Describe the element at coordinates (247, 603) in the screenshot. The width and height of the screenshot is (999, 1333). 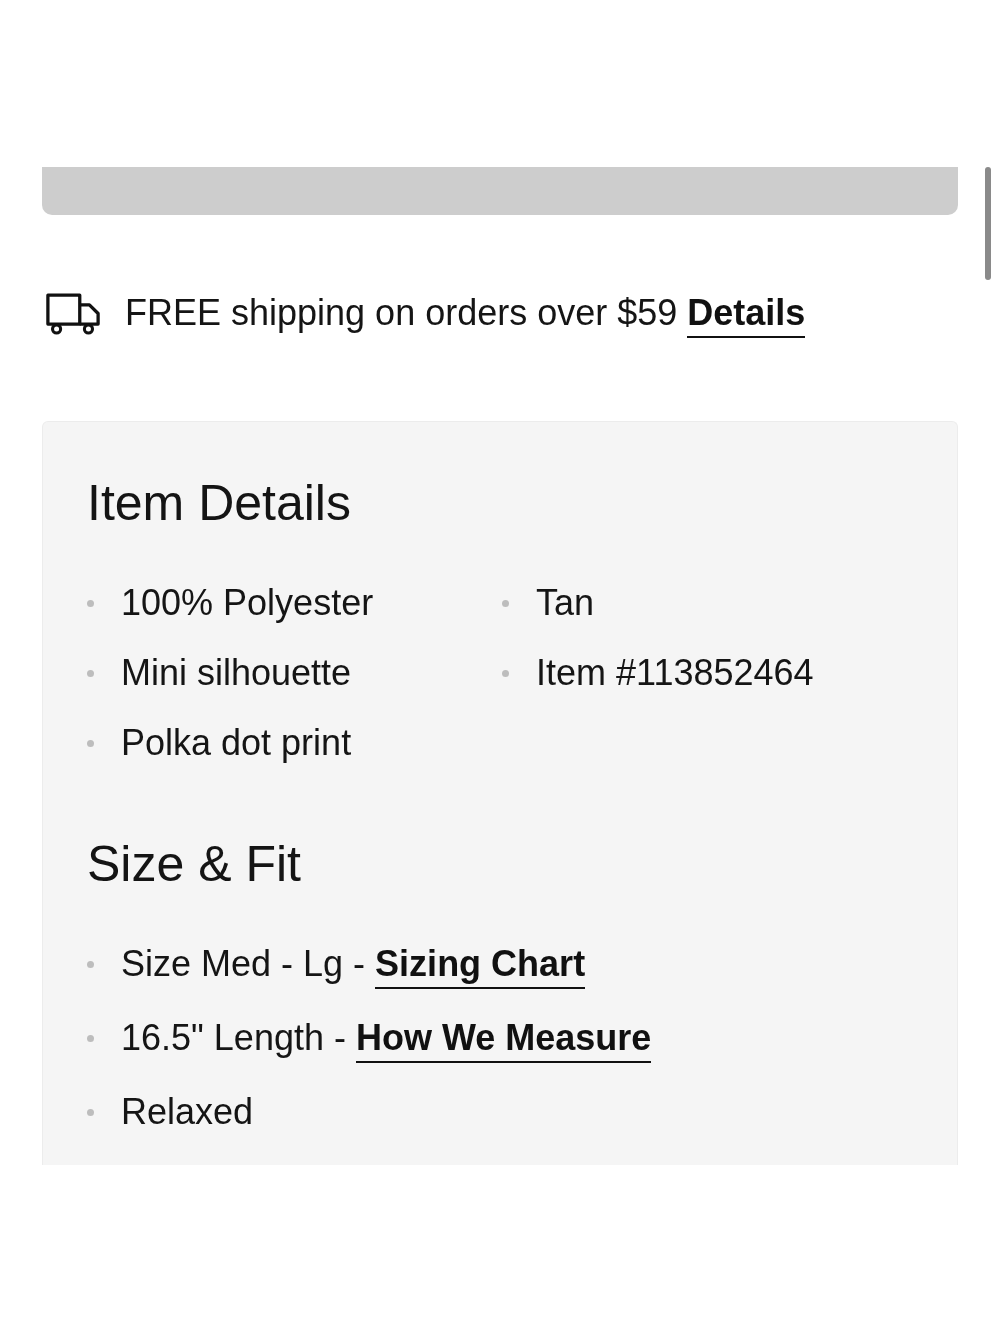
I see `list-item-text: 100% Polyester` at that location.